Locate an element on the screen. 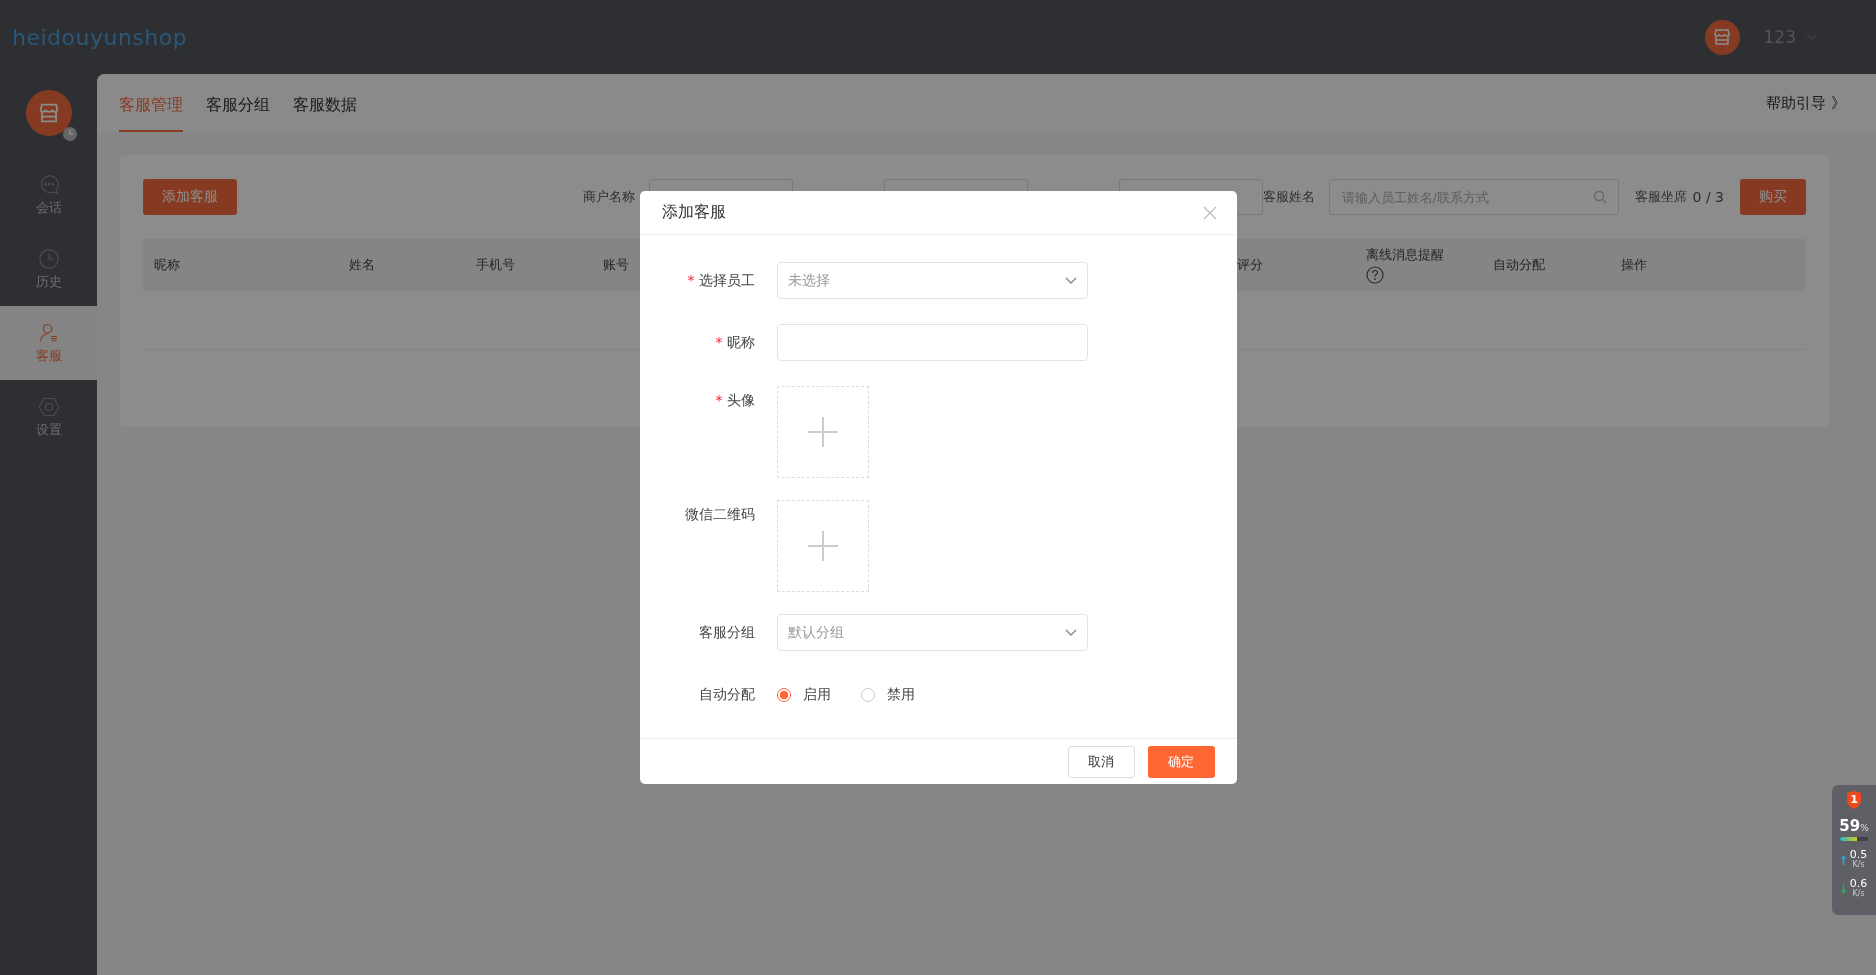 The width and height of the screenshot is (1876, 975). add-agent-button: 添加客服 is located at coordinates (190, 197).